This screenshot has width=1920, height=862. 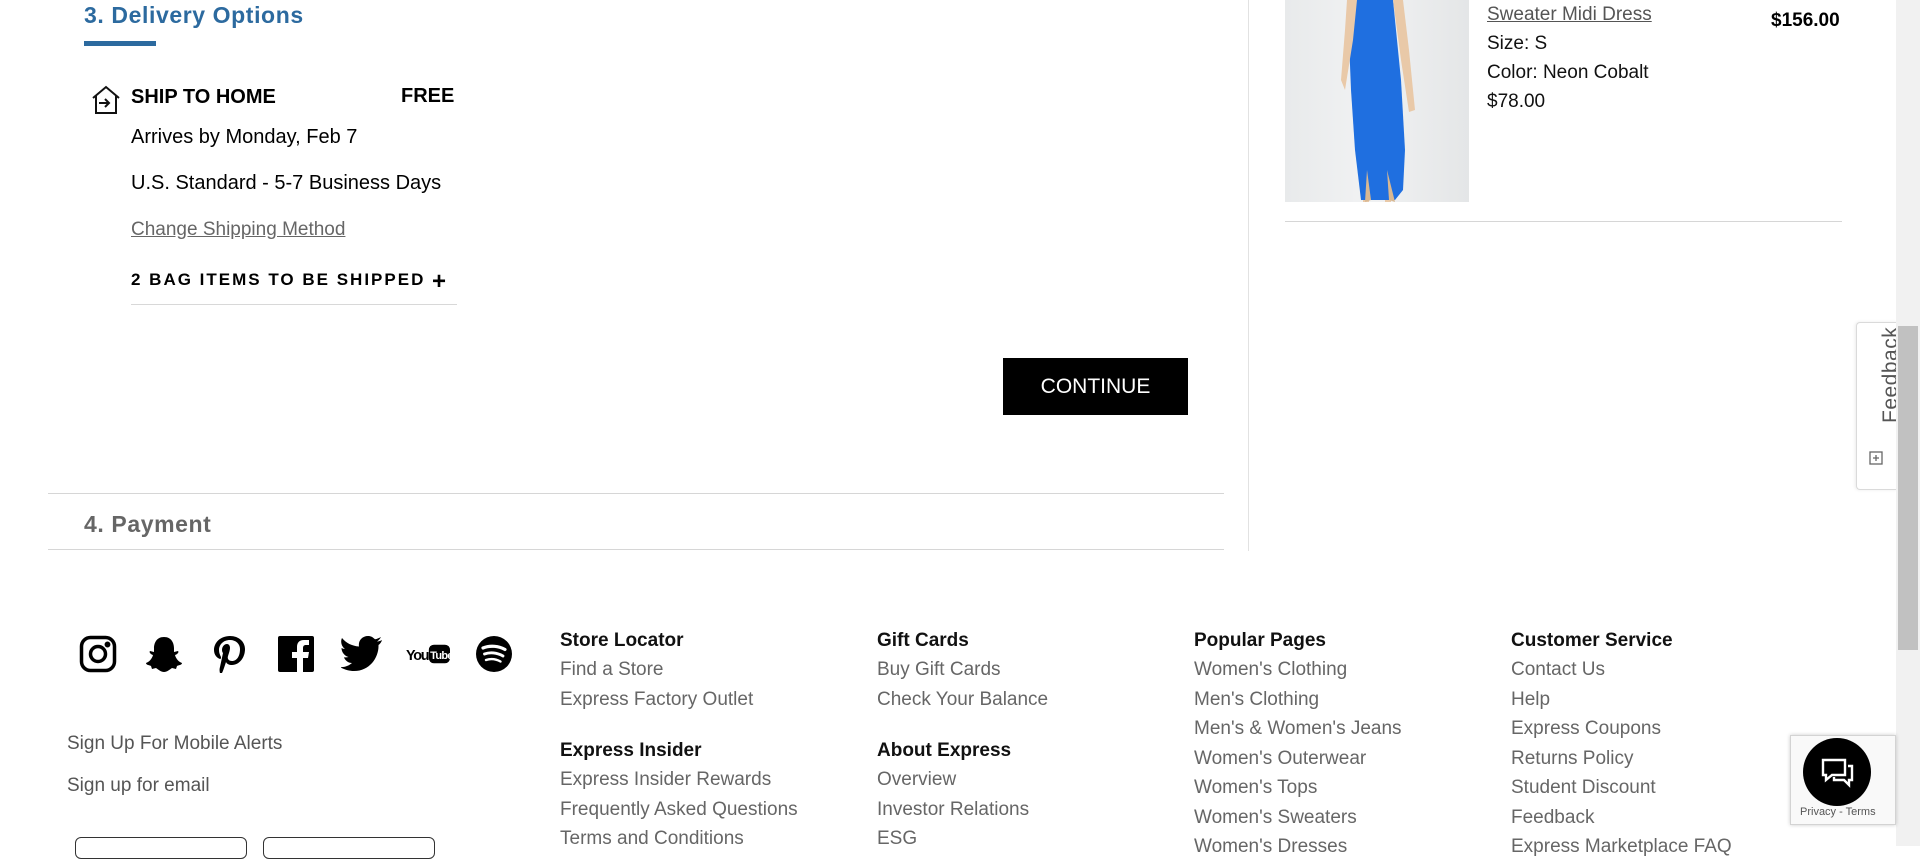 What do you see at coordinates (1621, 640) in the screenshot?
I see `footer-heading: Customer Service` at bounding box center [1621, 640].